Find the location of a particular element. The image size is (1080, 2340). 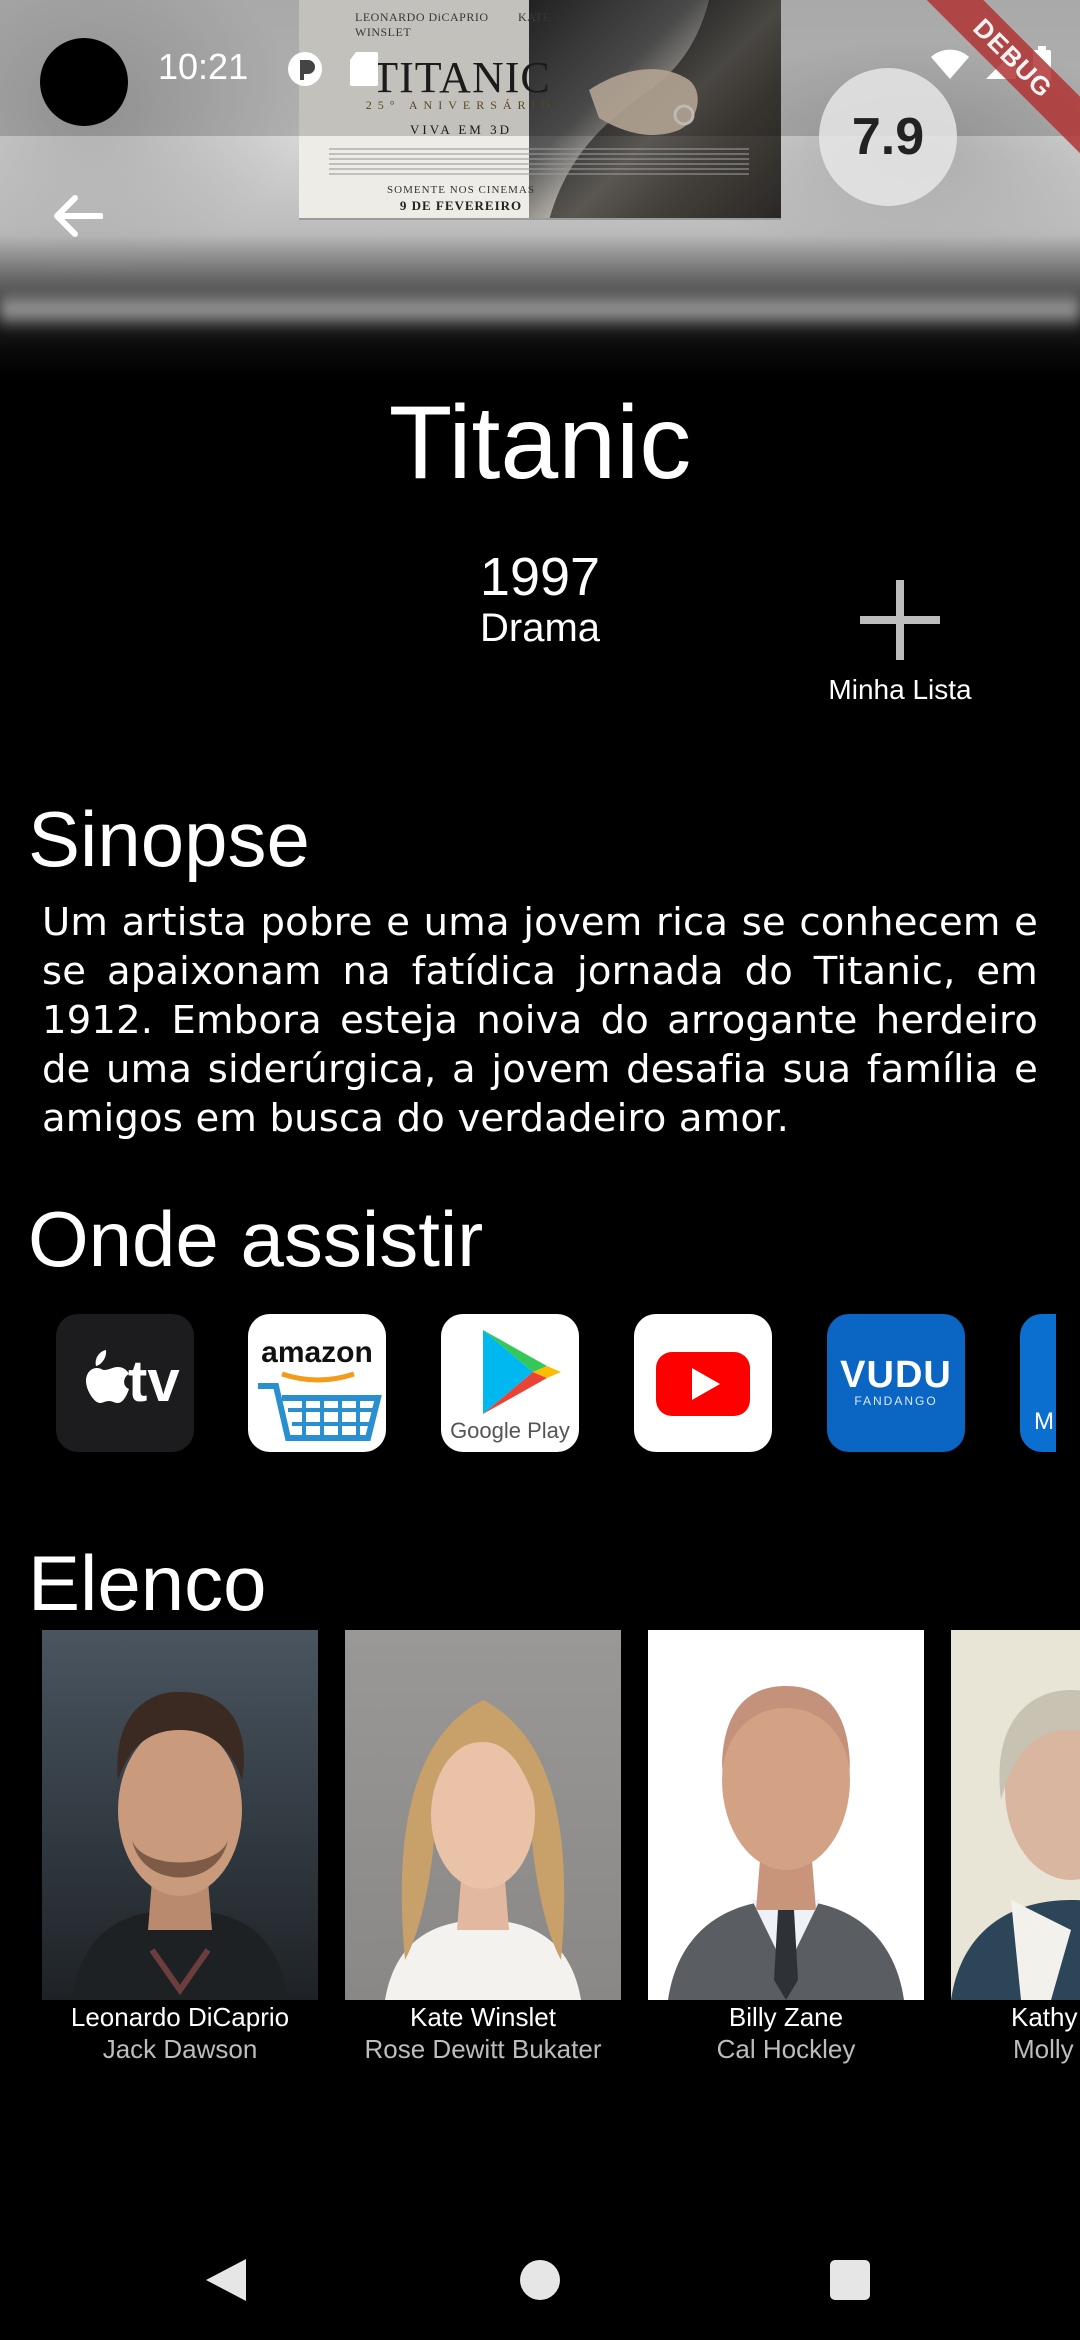

cast-heading: Elenco is located at coordinates (147, 1583).